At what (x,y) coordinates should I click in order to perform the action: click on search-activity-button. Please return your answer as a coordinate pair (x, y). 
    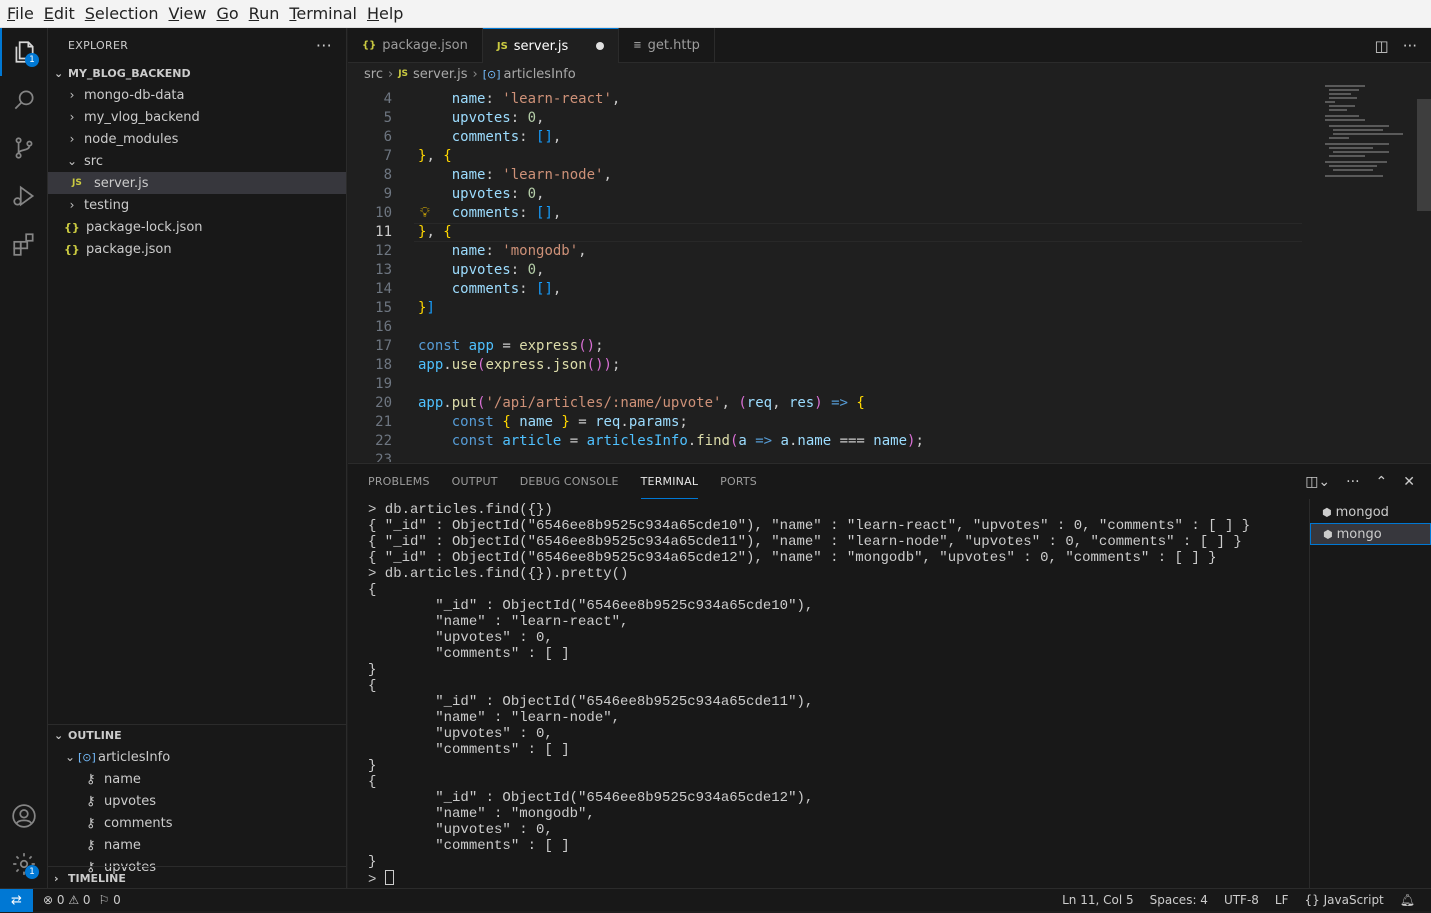
    Looking at the image, I should click on (24, 100).